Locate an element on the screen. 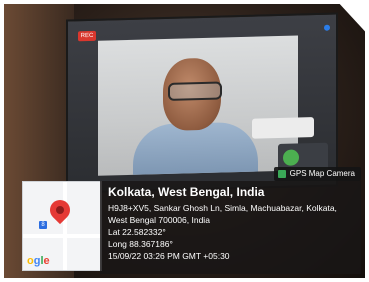  address-line-2: West Bengal 700006, India is located at coordinates (159, 220).